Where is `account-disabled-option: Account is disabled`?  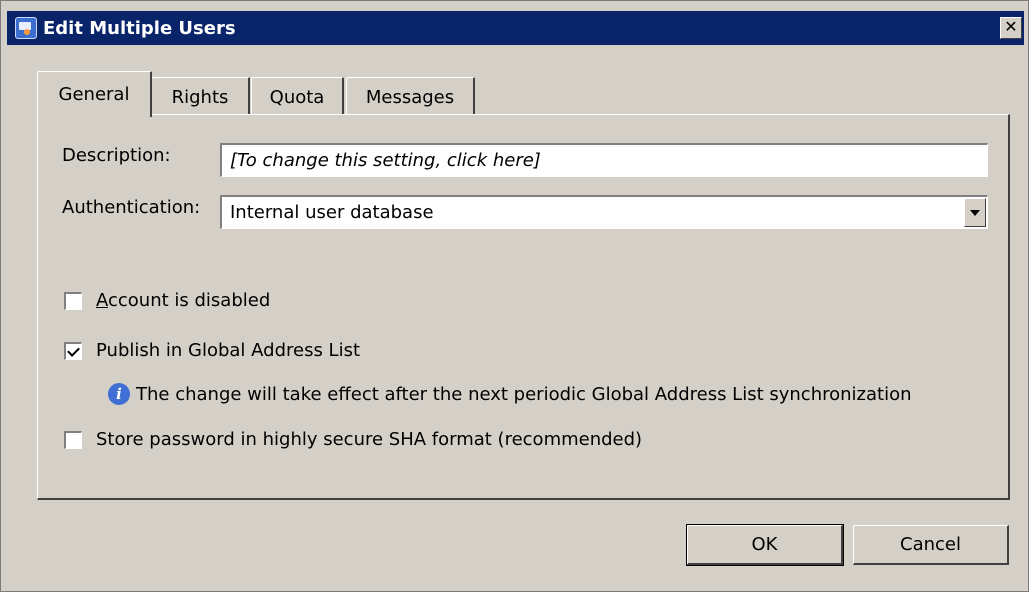
account-disabled-option: Account is disabled is located at coordinates (167, 300).